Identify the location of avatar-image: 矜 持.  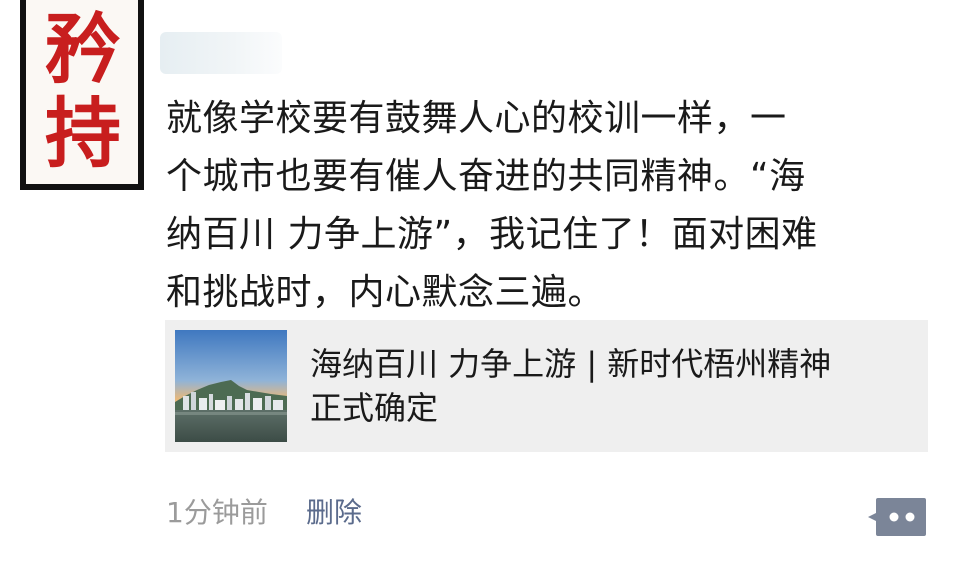
(82, 92).